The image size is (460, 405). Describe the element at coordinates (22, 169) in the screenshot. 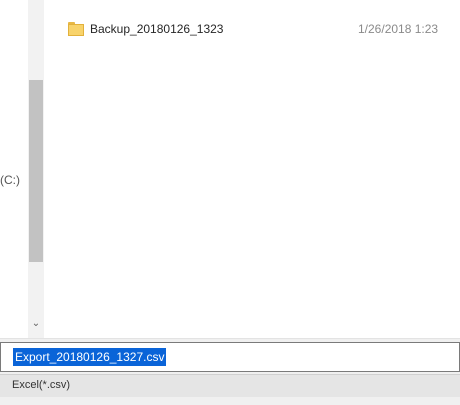

I see `navigation-pane: (C:) ⌄` at that location.